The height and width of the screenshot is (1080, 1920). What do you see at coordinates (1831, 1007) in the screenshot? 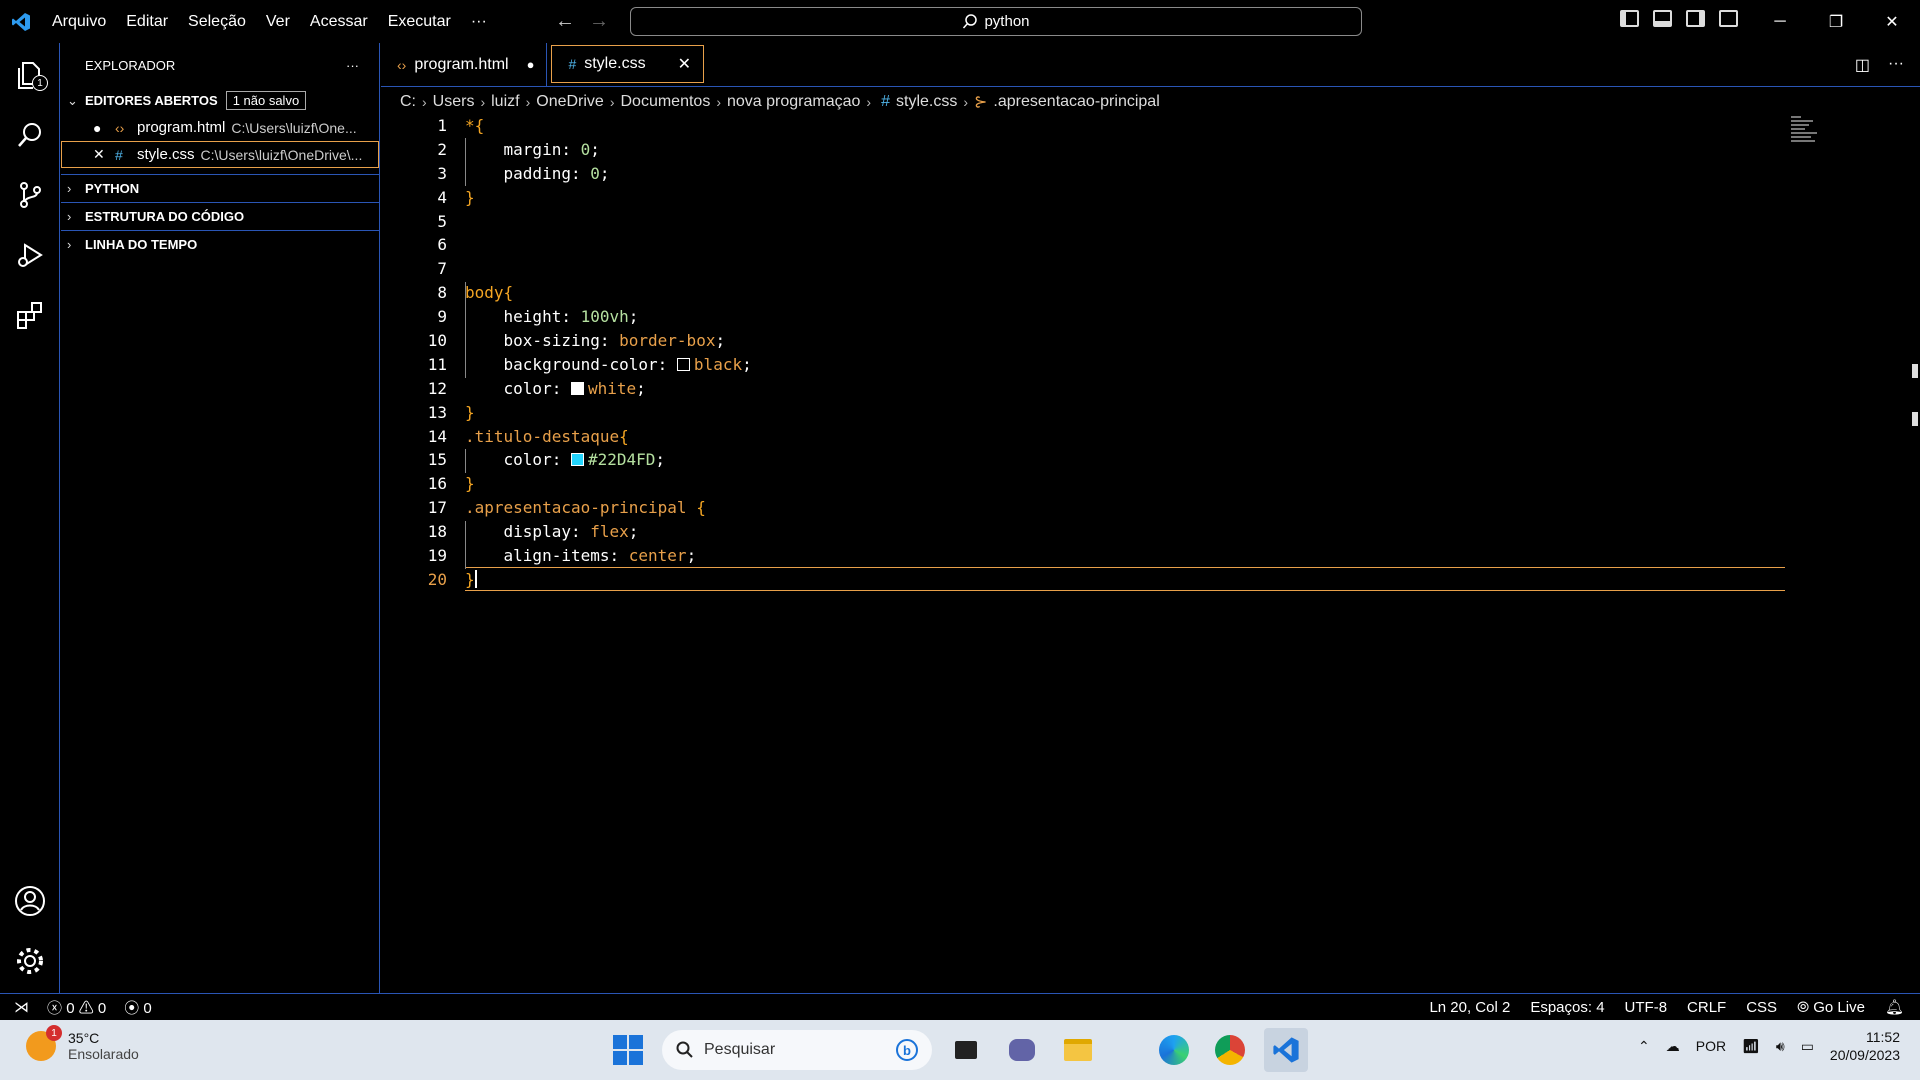
I see `go-live-button: ⦾ Go Live` at bounding box center [1831, 1007].